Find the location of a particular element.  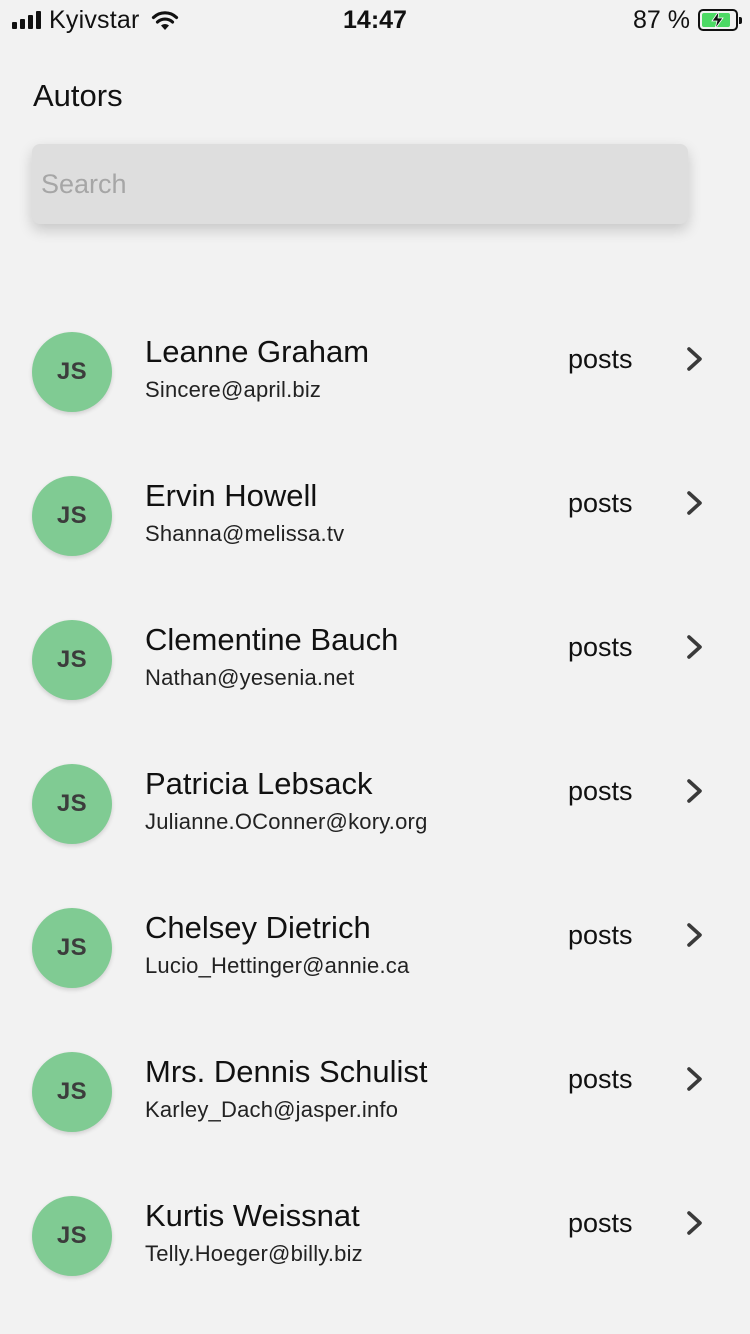

author-name: Clementine Bauch is located at coordinates (272, 639).